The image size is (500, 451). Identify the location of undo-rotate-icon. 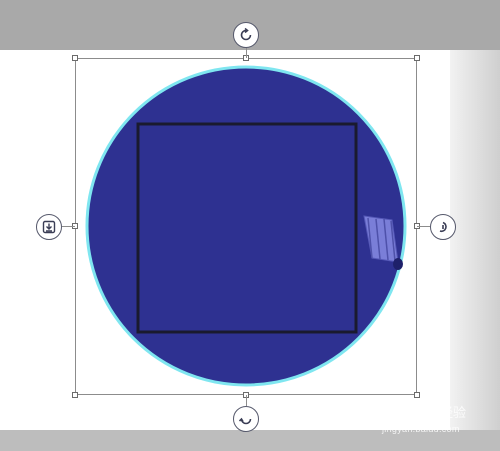
(443, 227).